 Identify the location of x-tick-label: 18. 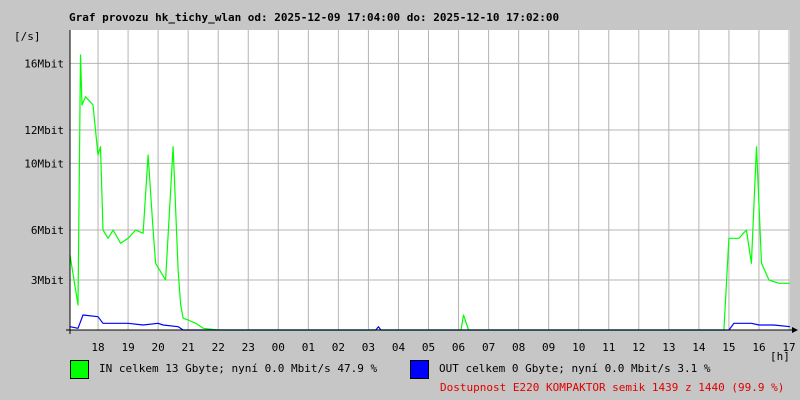
(97, 347).